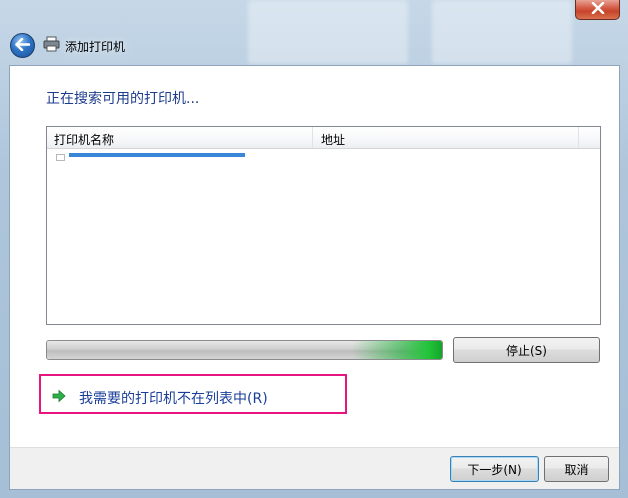 The image size is (628, 498). What do you see at coordinates (51, 44) in the screenshot?
I see `printer-icon` at bounding box center [51, 44].